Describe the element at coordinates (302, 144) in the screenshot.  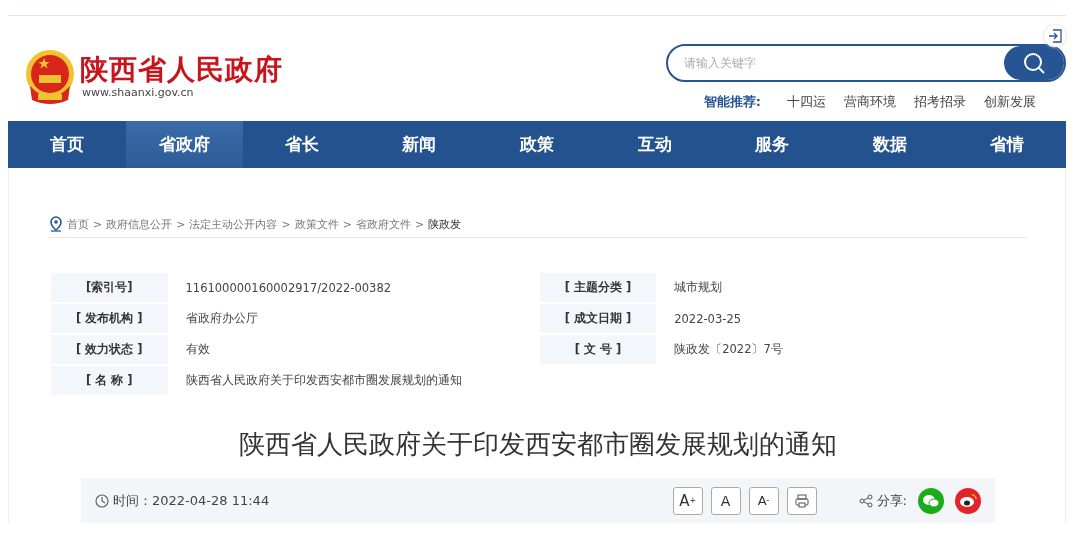
I see `nav-tab: 省长` at that location.